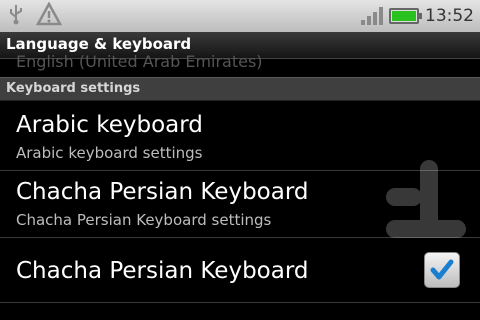 This screenshot has height=320, width=480. Describe the element at coordinates (240, 302) in the screenshot. I see `divider` at that location.